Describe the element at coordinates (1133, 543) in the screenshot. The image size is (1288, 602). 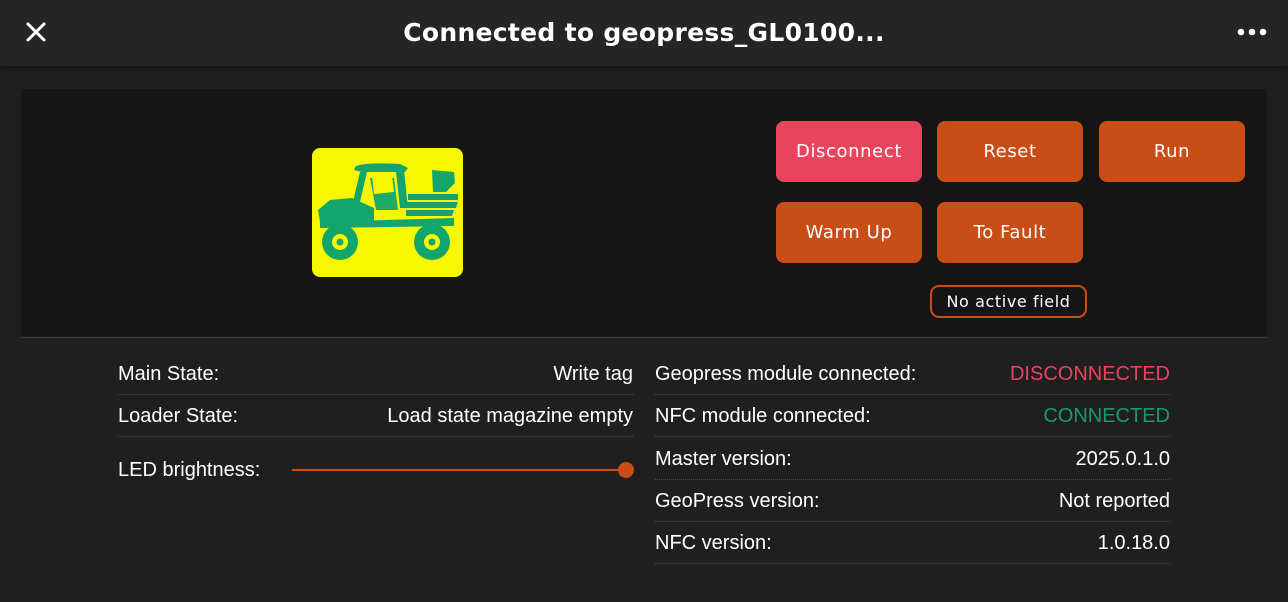
I see `nfc-version-value: 1.0.18.0` at that location.